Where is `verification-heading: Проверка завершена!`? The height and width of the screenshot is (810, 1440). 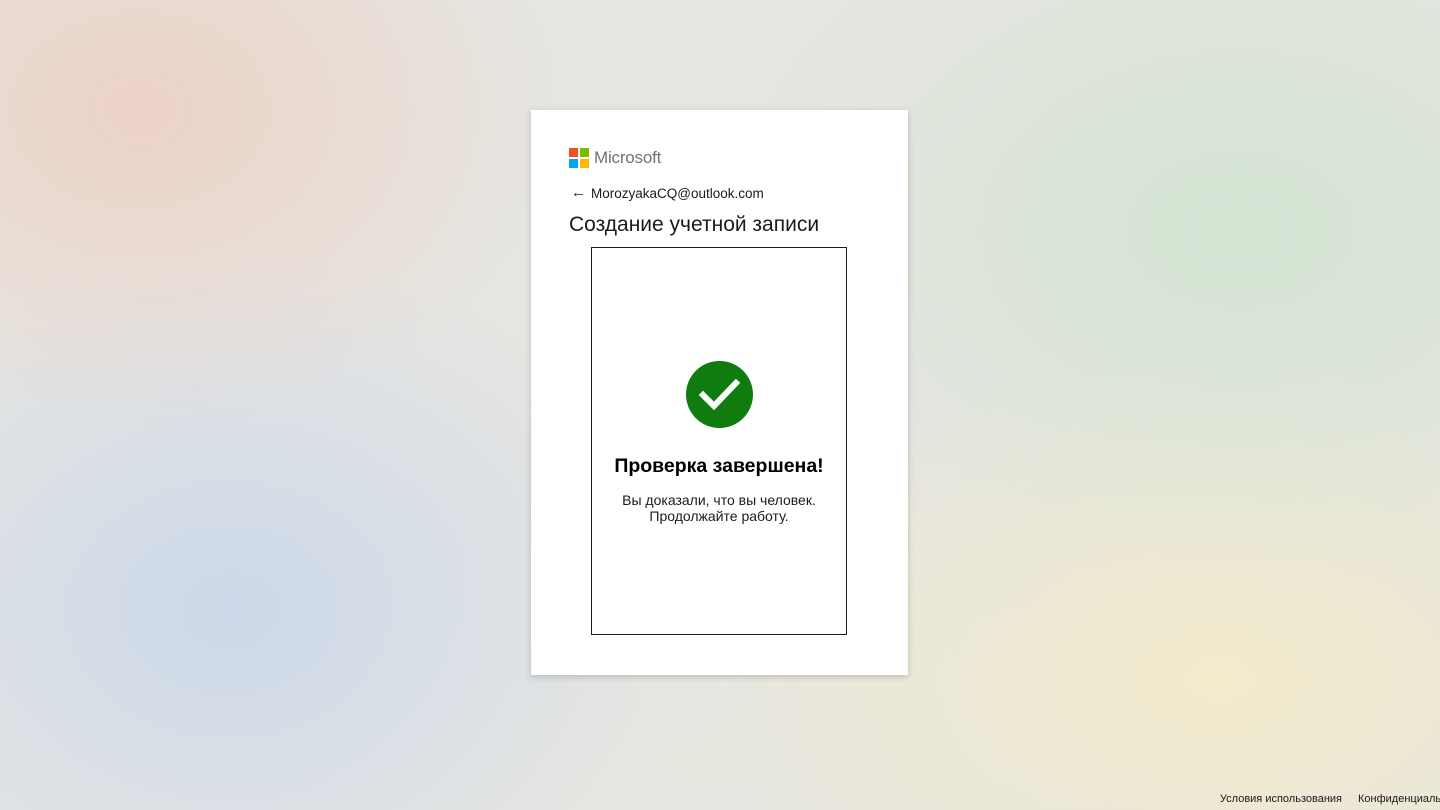
verification-heading: Проверка завершена! is located at coordinates (719, 466).